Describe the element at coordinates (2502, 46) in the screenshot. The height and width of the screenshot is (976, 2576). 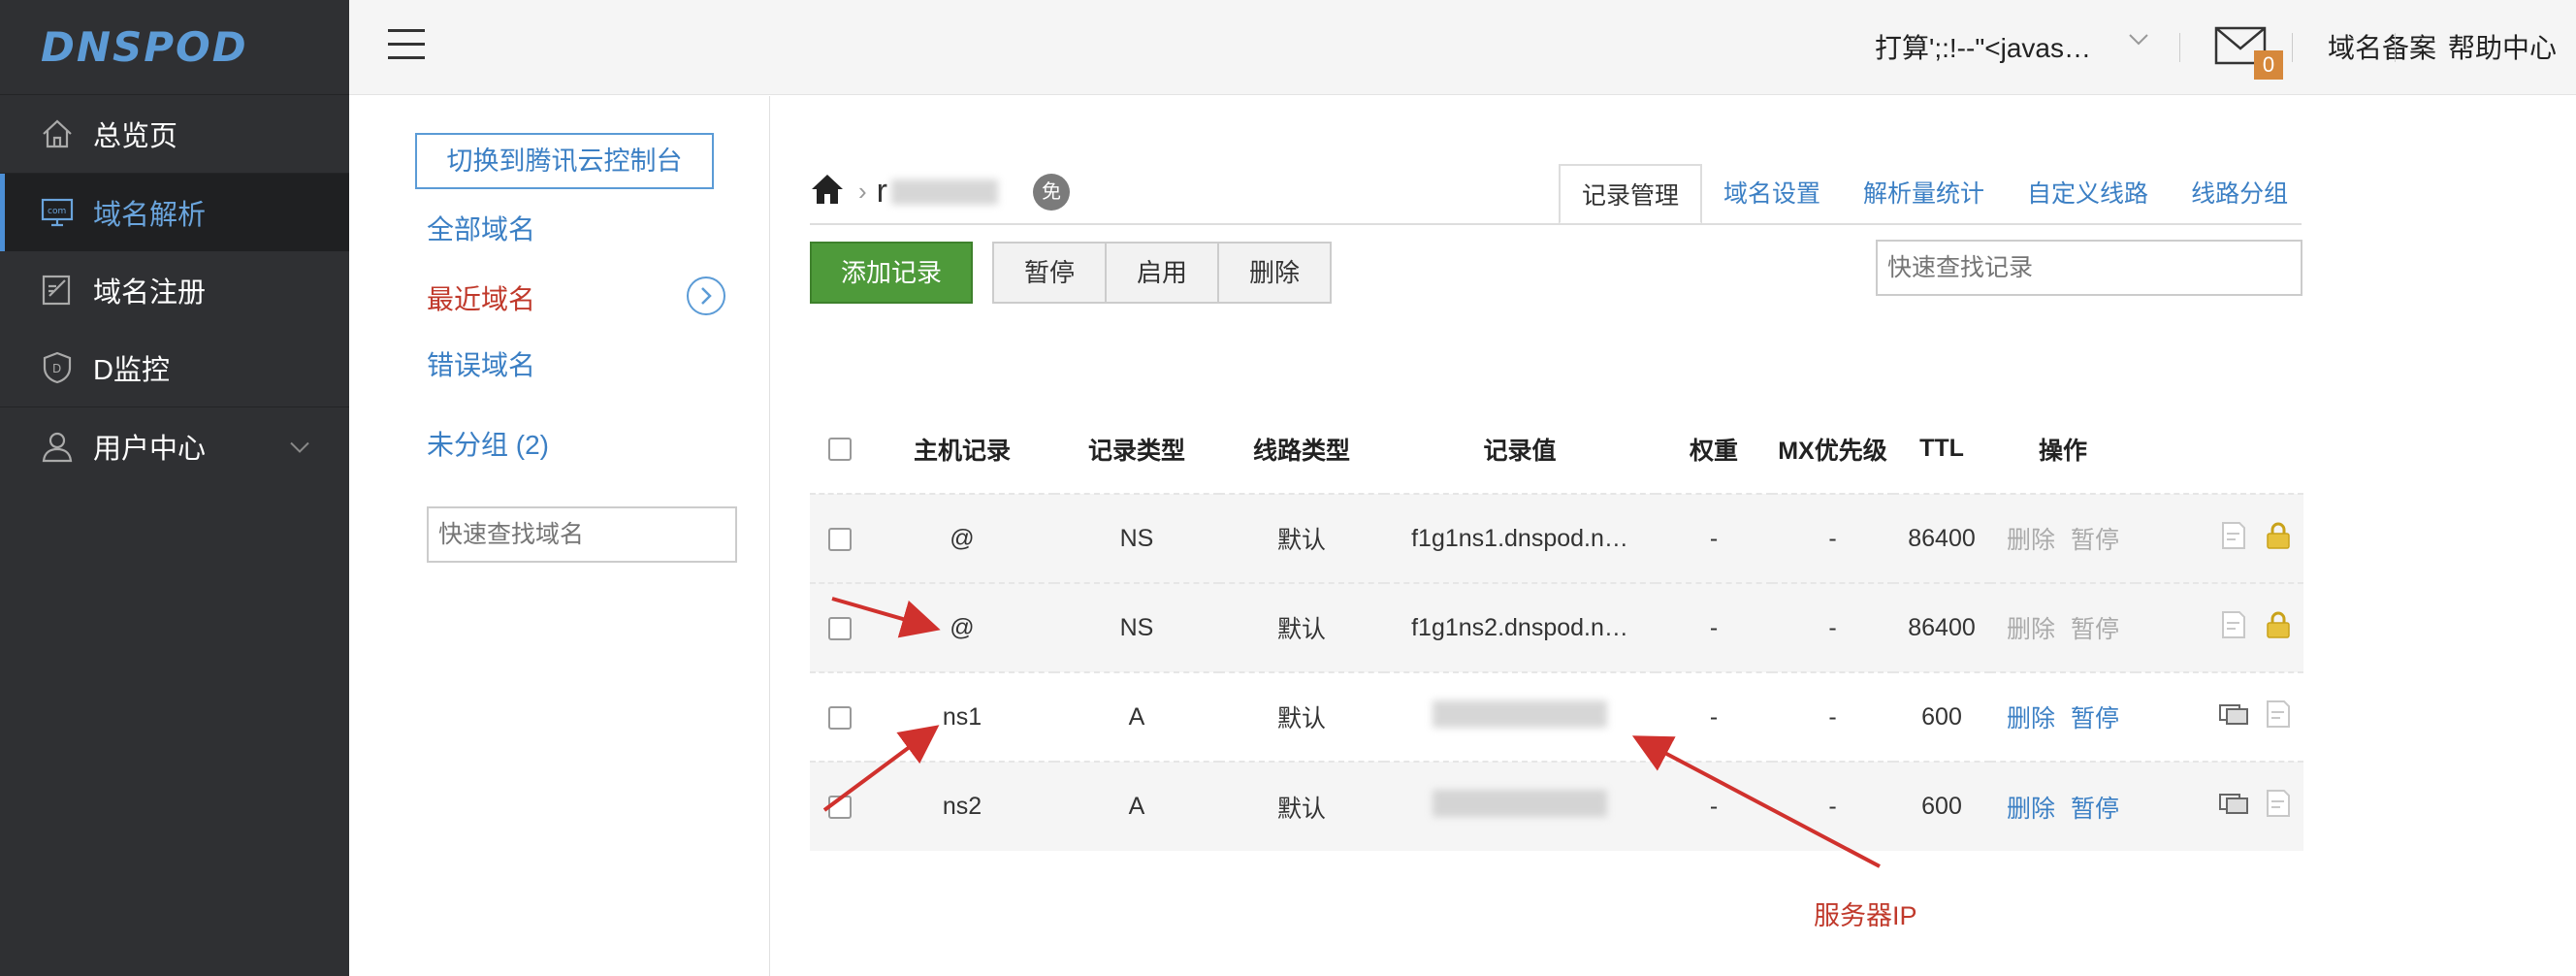
I see `help-center-link: 帮助中心` at that location.